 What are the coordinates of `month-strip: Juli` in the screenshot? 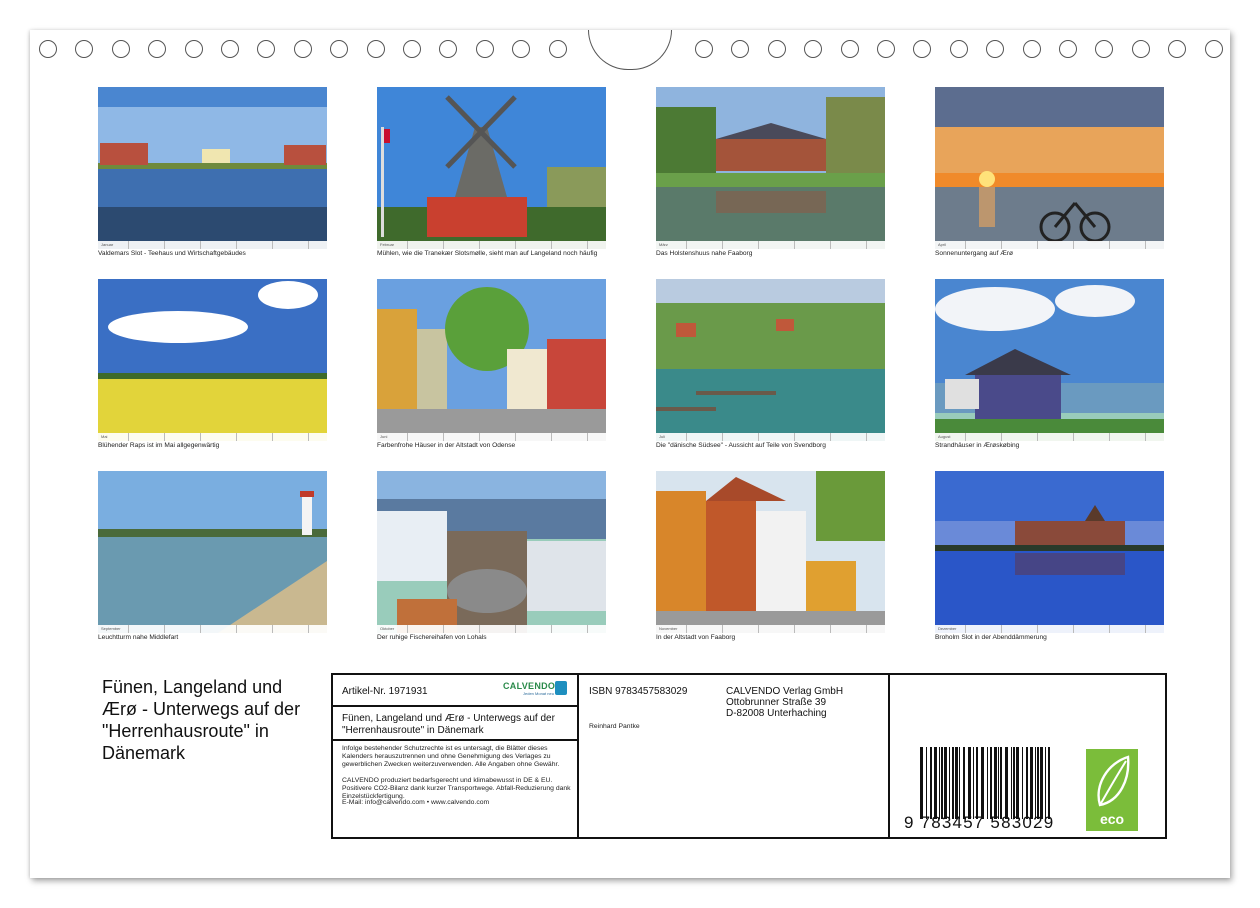 It's located at (770, 437).